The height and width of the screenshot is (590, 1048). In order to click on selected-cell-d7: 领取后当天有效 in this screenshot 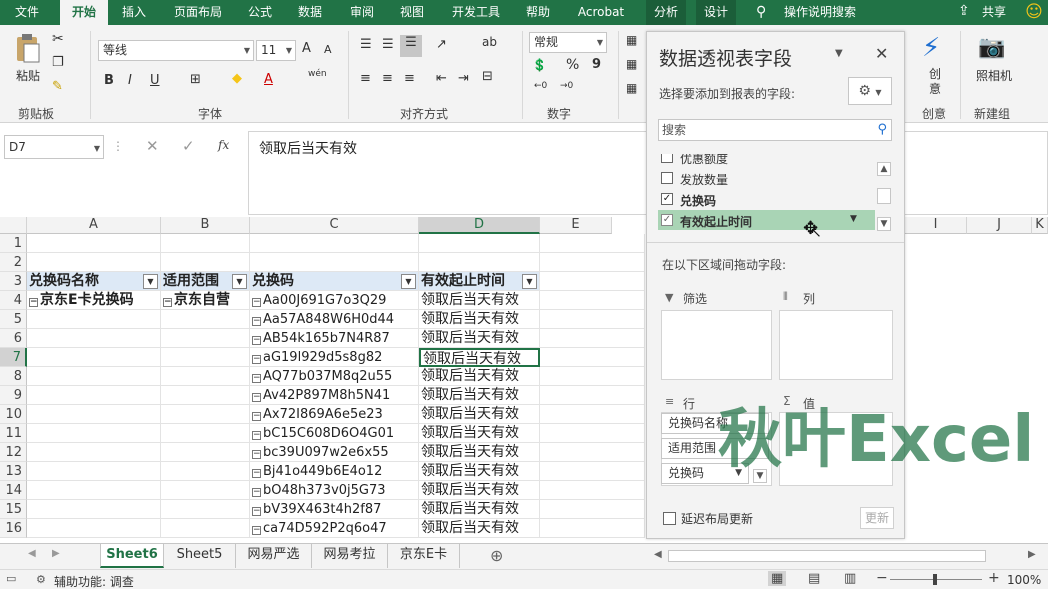, I will do `click(479, 357)`.